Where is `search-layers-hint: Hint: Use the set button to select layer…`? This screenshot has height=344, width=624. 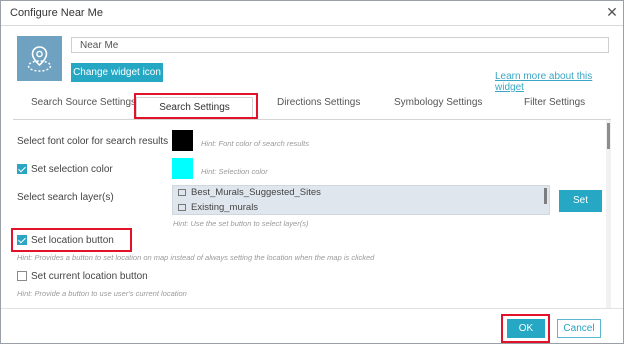 search-layers-hint: Hint: Use the set button to select layer… is located at coordinates (241, 223).